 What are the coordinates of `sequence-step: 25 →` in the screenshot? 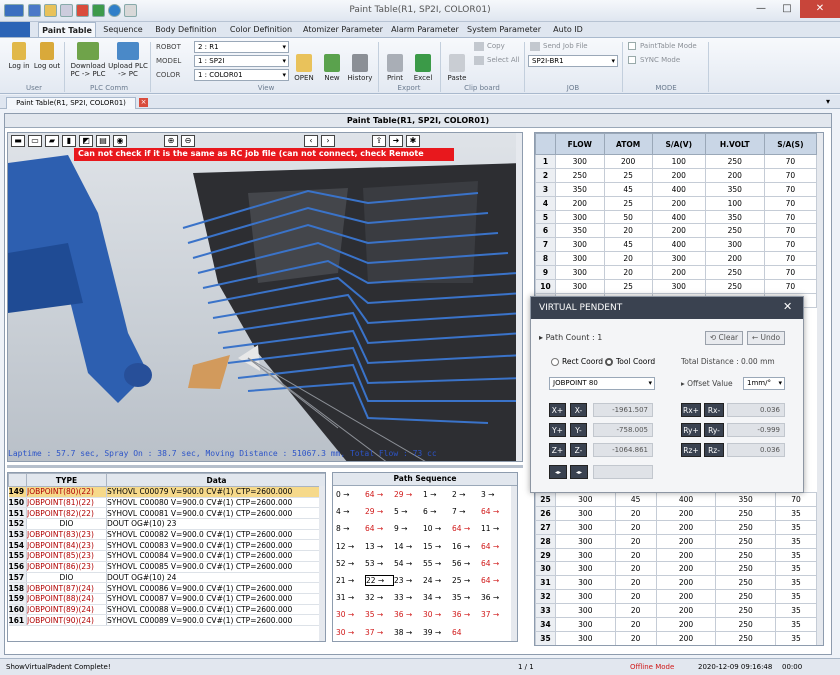 It's located at (466, 580).